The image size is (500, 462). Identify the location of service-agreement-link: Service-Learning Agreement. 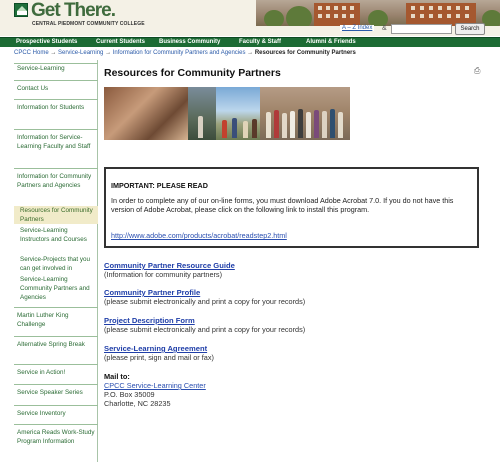
(155, 348).